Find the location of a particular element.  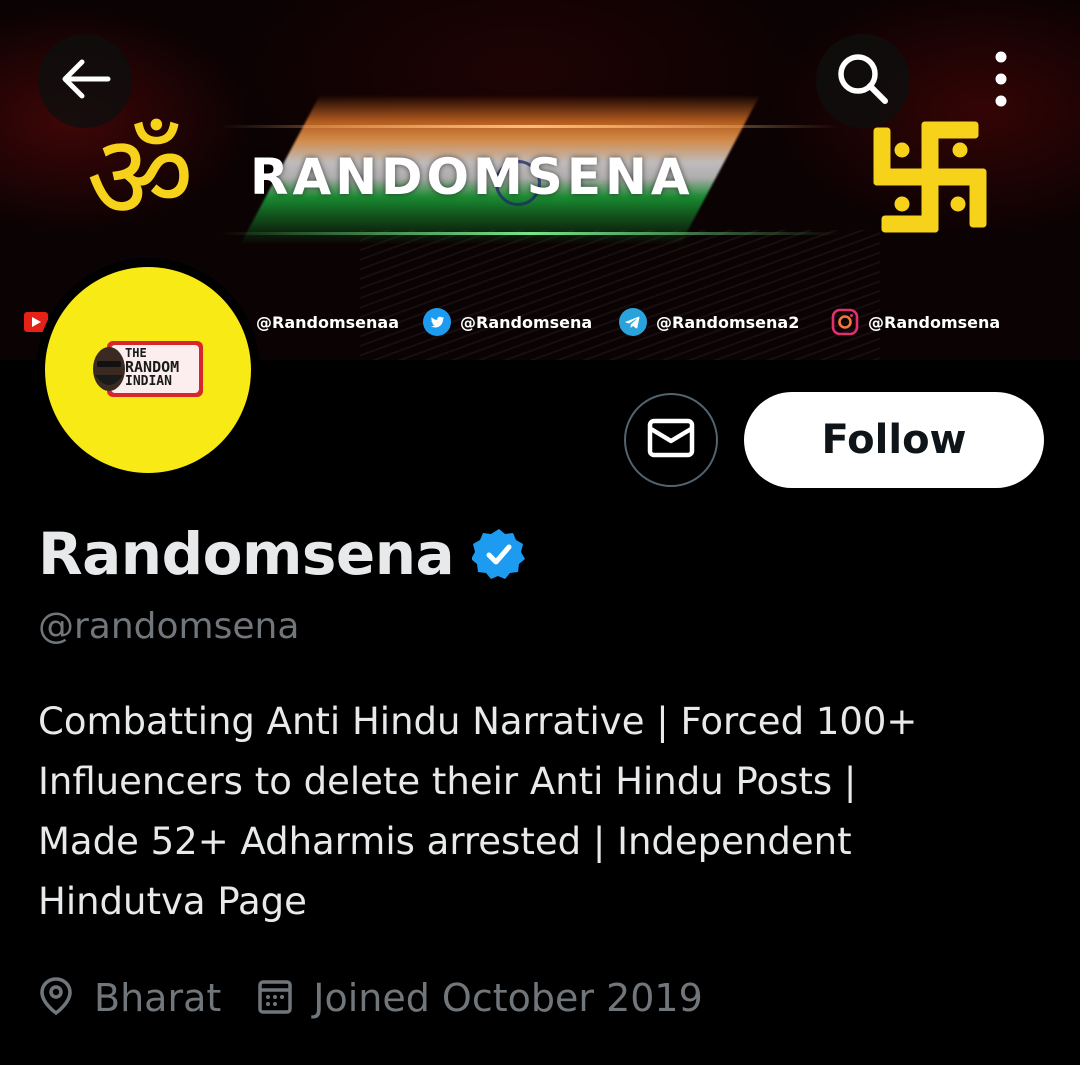

avatar-text-line2: RANDOM is located at coordinates (152, 367).